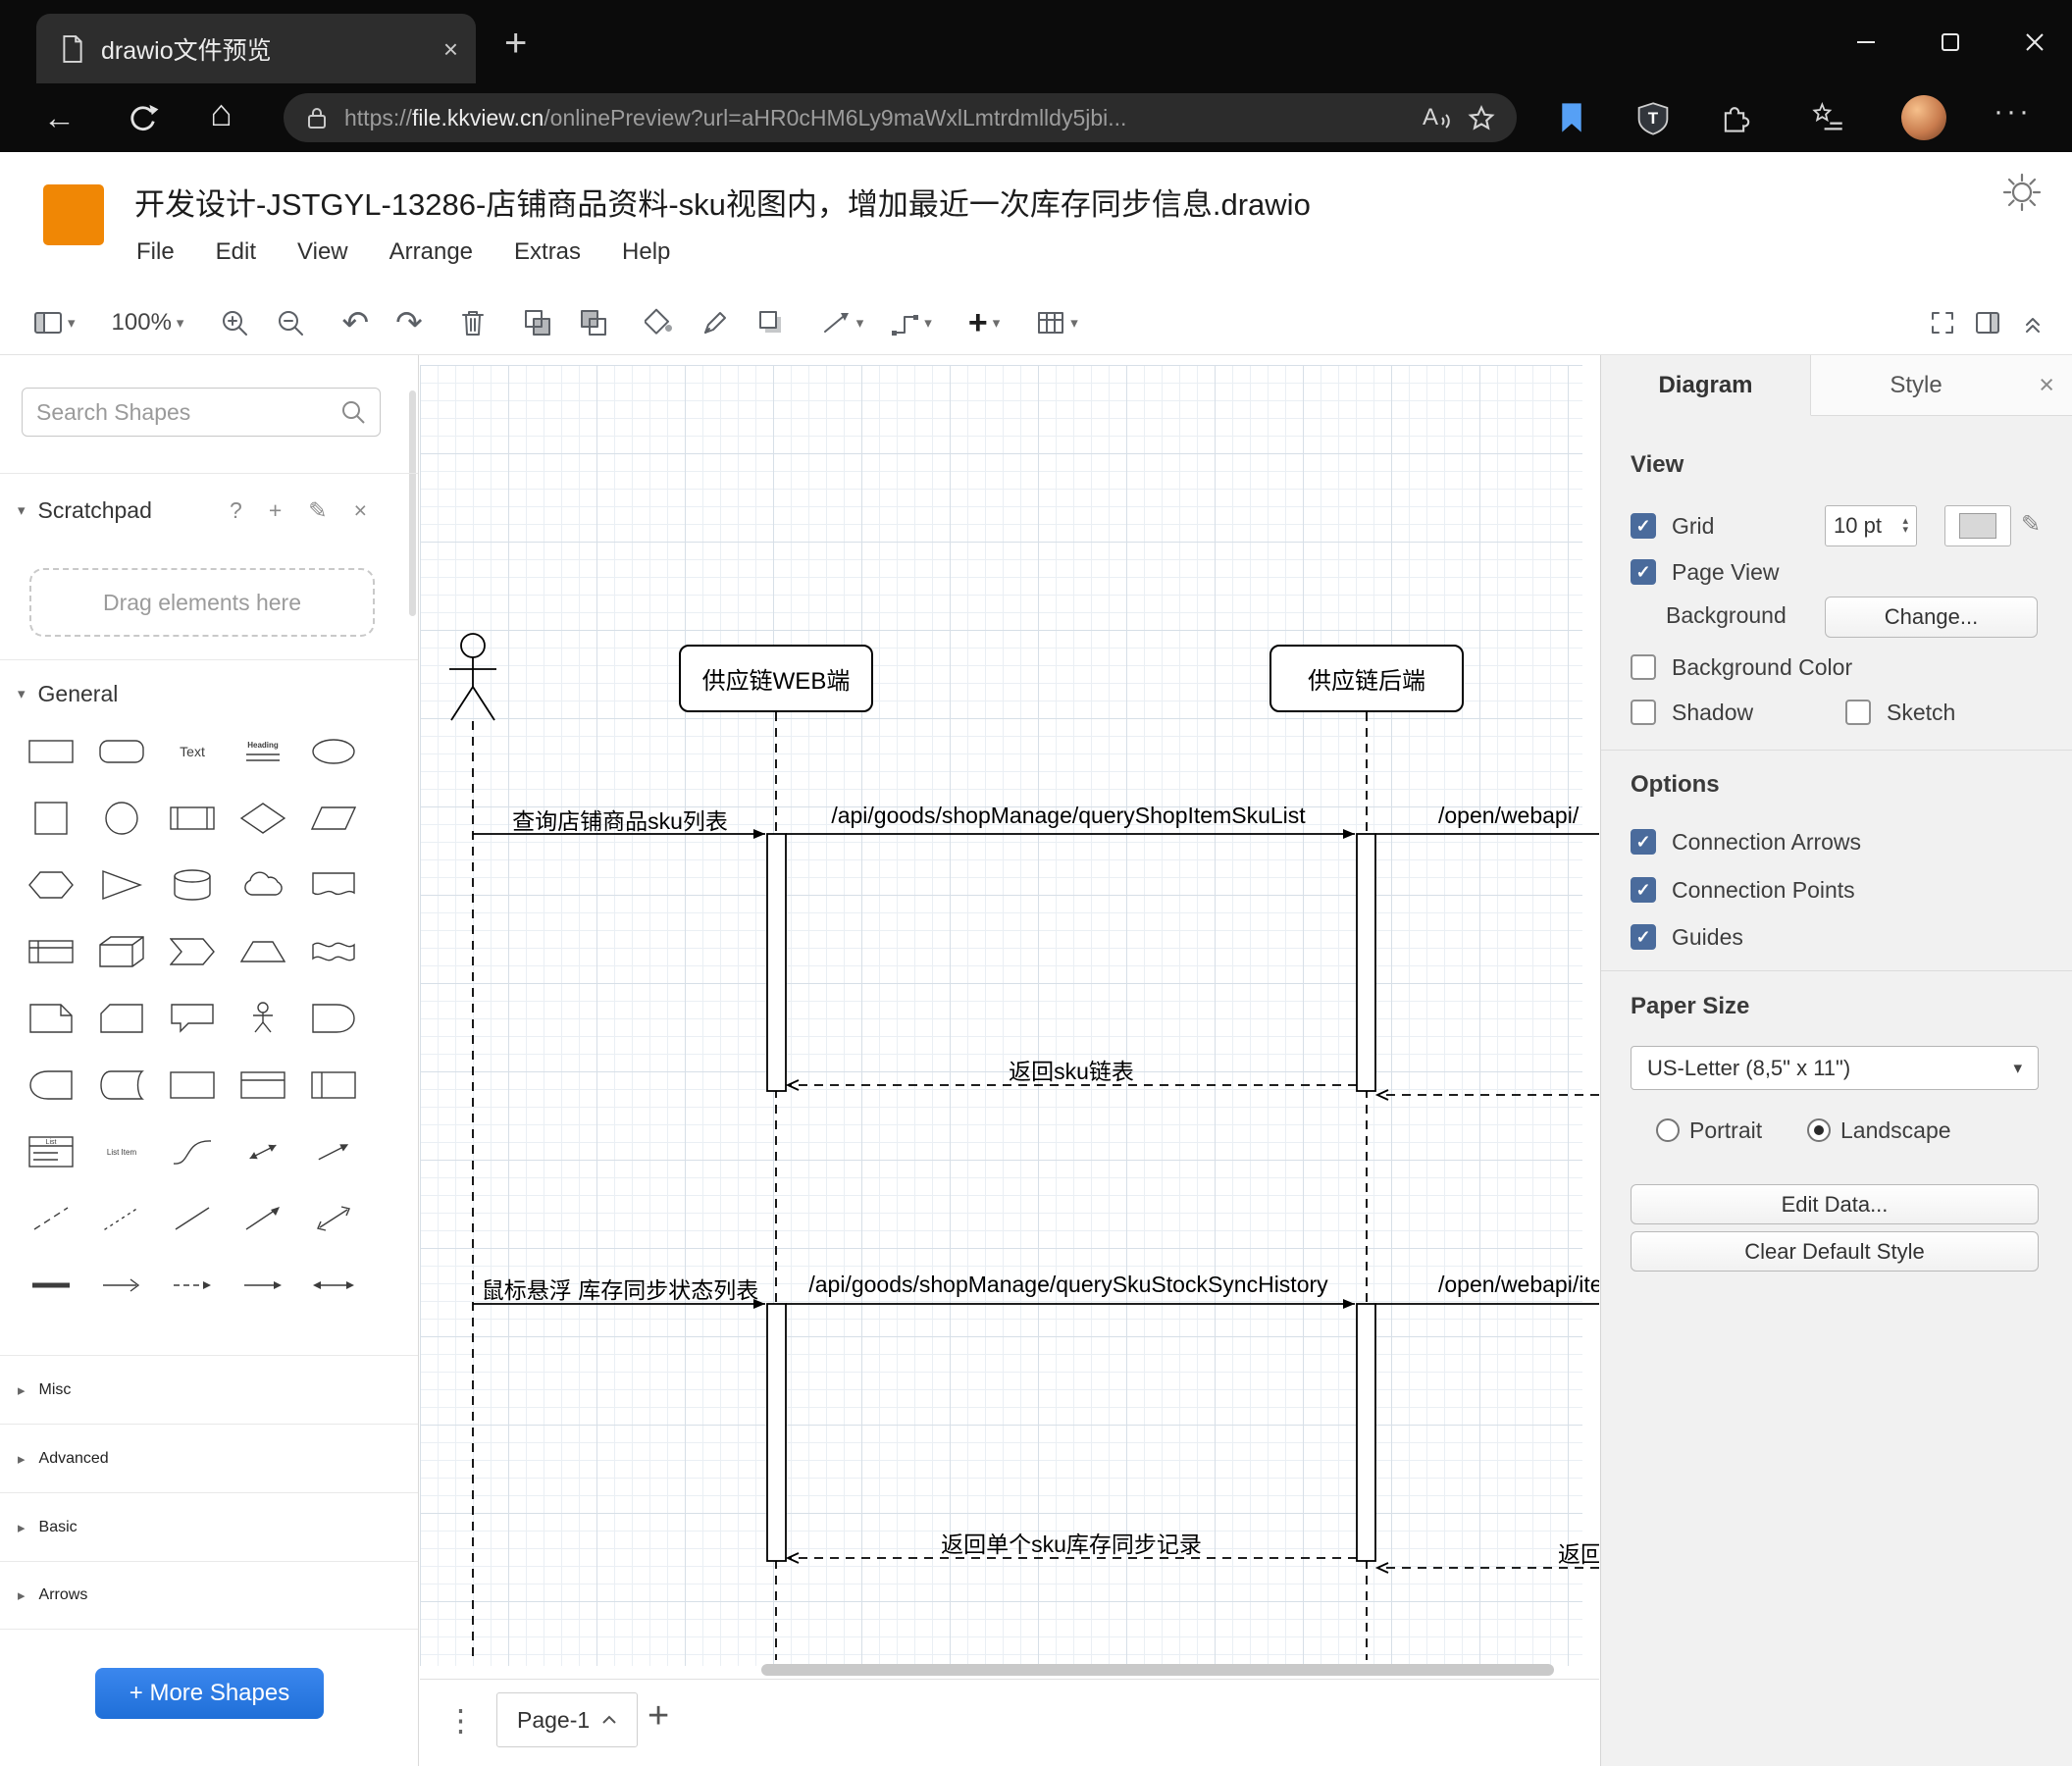 The image size is (2072, 1766). What do you see at coordinates (1071, 1069) in the screenshot?
I see `return-label-1: 返回sku链表` at bounding box center [1071, 1069].